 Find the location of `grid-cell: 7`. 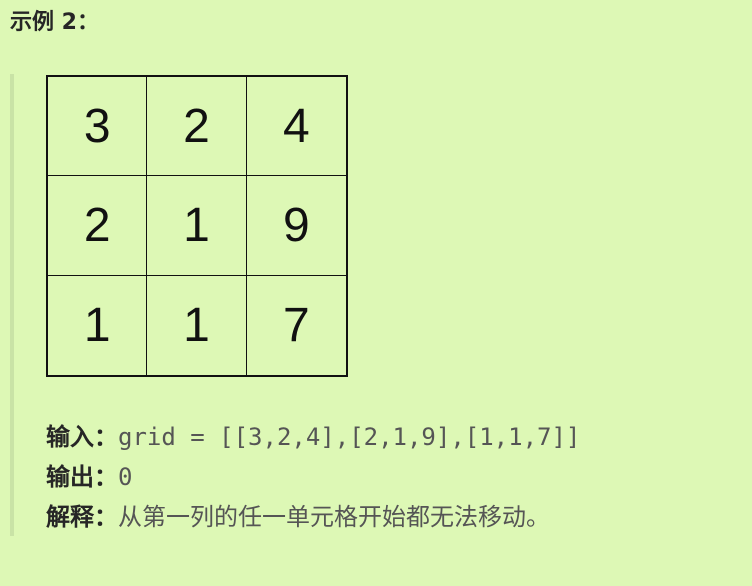

grid-cell: 7 is located at coordinates (296, 325).